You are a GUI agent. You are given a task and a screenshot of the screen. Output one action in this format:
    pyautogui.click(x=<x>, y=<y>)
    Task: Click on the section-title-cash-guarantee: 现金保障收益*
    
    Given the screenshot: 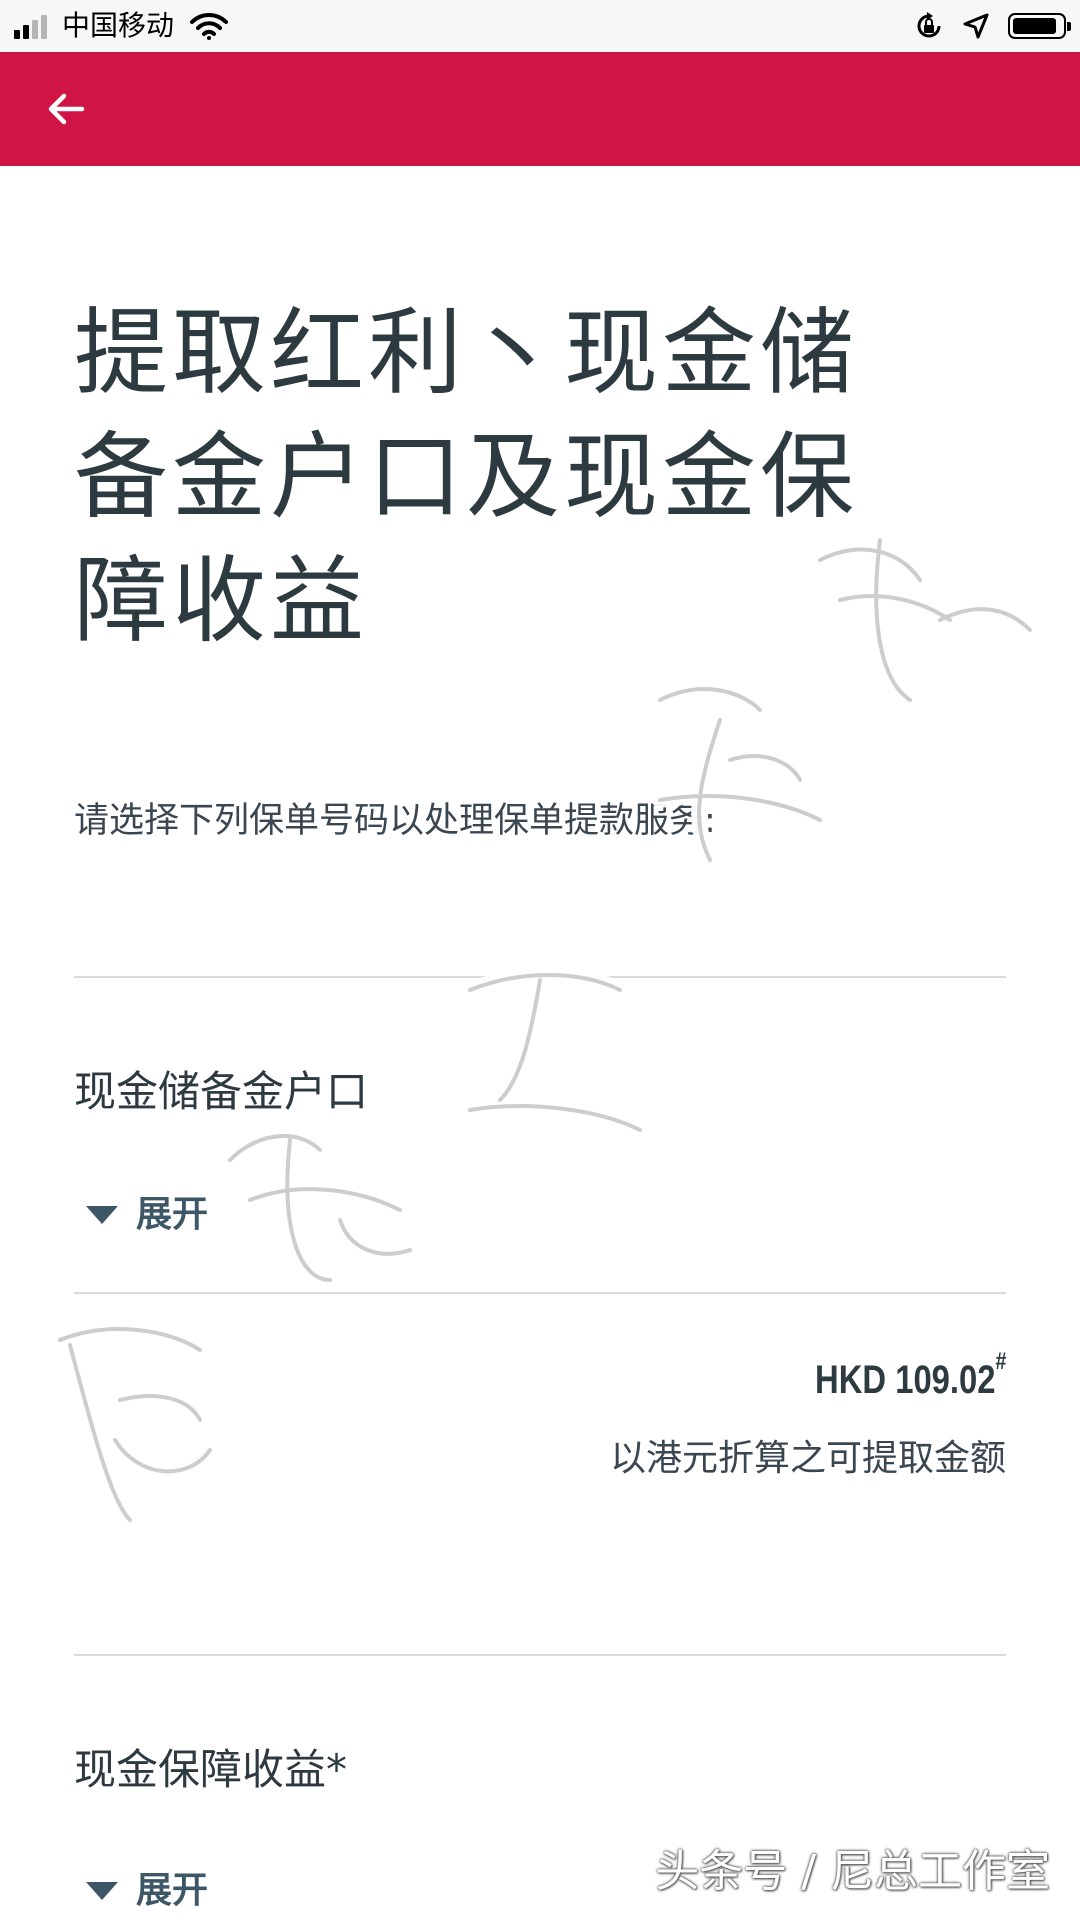 What is the action you would take?
    pyautogui.click(x=211, y=1769)
    